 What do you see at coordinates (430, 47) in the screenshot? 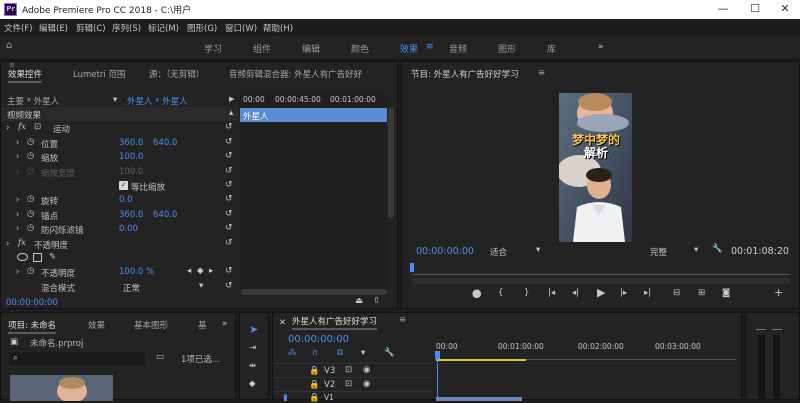
I see `workspace-menu-icon: ≡` at bounding box center [430, 47].